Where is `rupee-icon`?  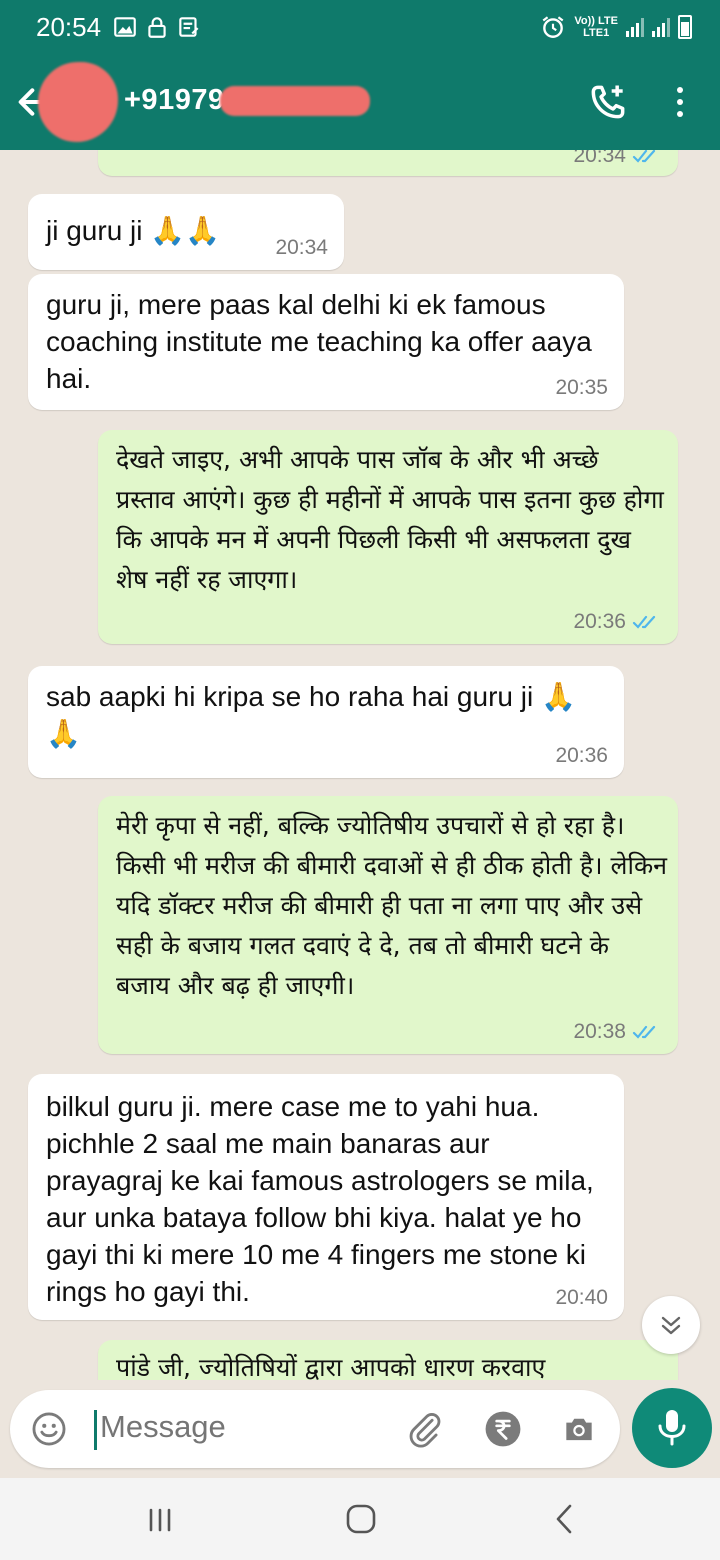 rupee-icon is located at coordinates (503, 1429).